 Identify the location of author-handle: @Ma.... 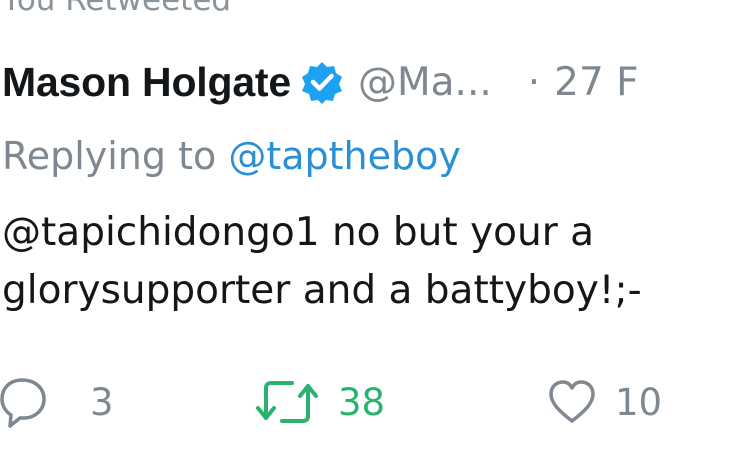
(425, 82).